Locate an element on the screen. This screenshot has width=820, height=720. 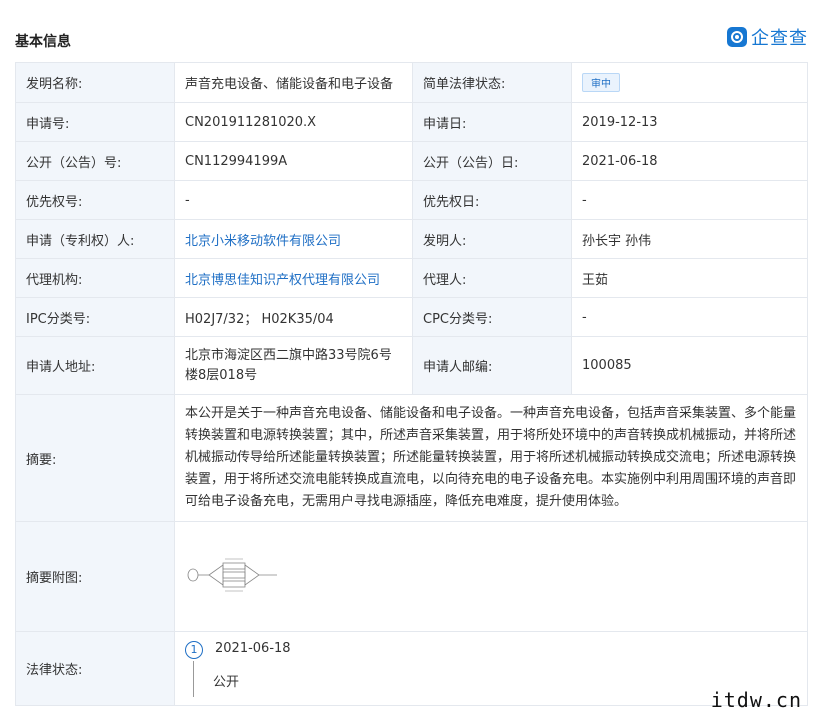
table-row: 优先权号: - 优先权日: - is located at coordinates (411, 200).